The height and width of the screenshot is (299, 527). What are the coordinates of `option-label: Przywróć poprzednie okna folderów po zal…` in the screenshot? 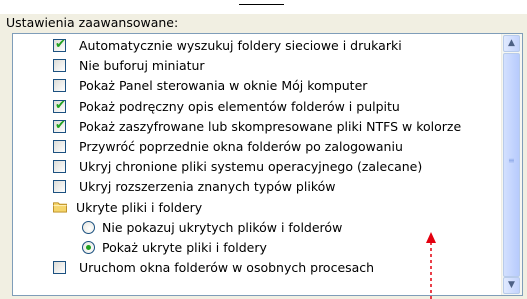 It's located at (241, 146).